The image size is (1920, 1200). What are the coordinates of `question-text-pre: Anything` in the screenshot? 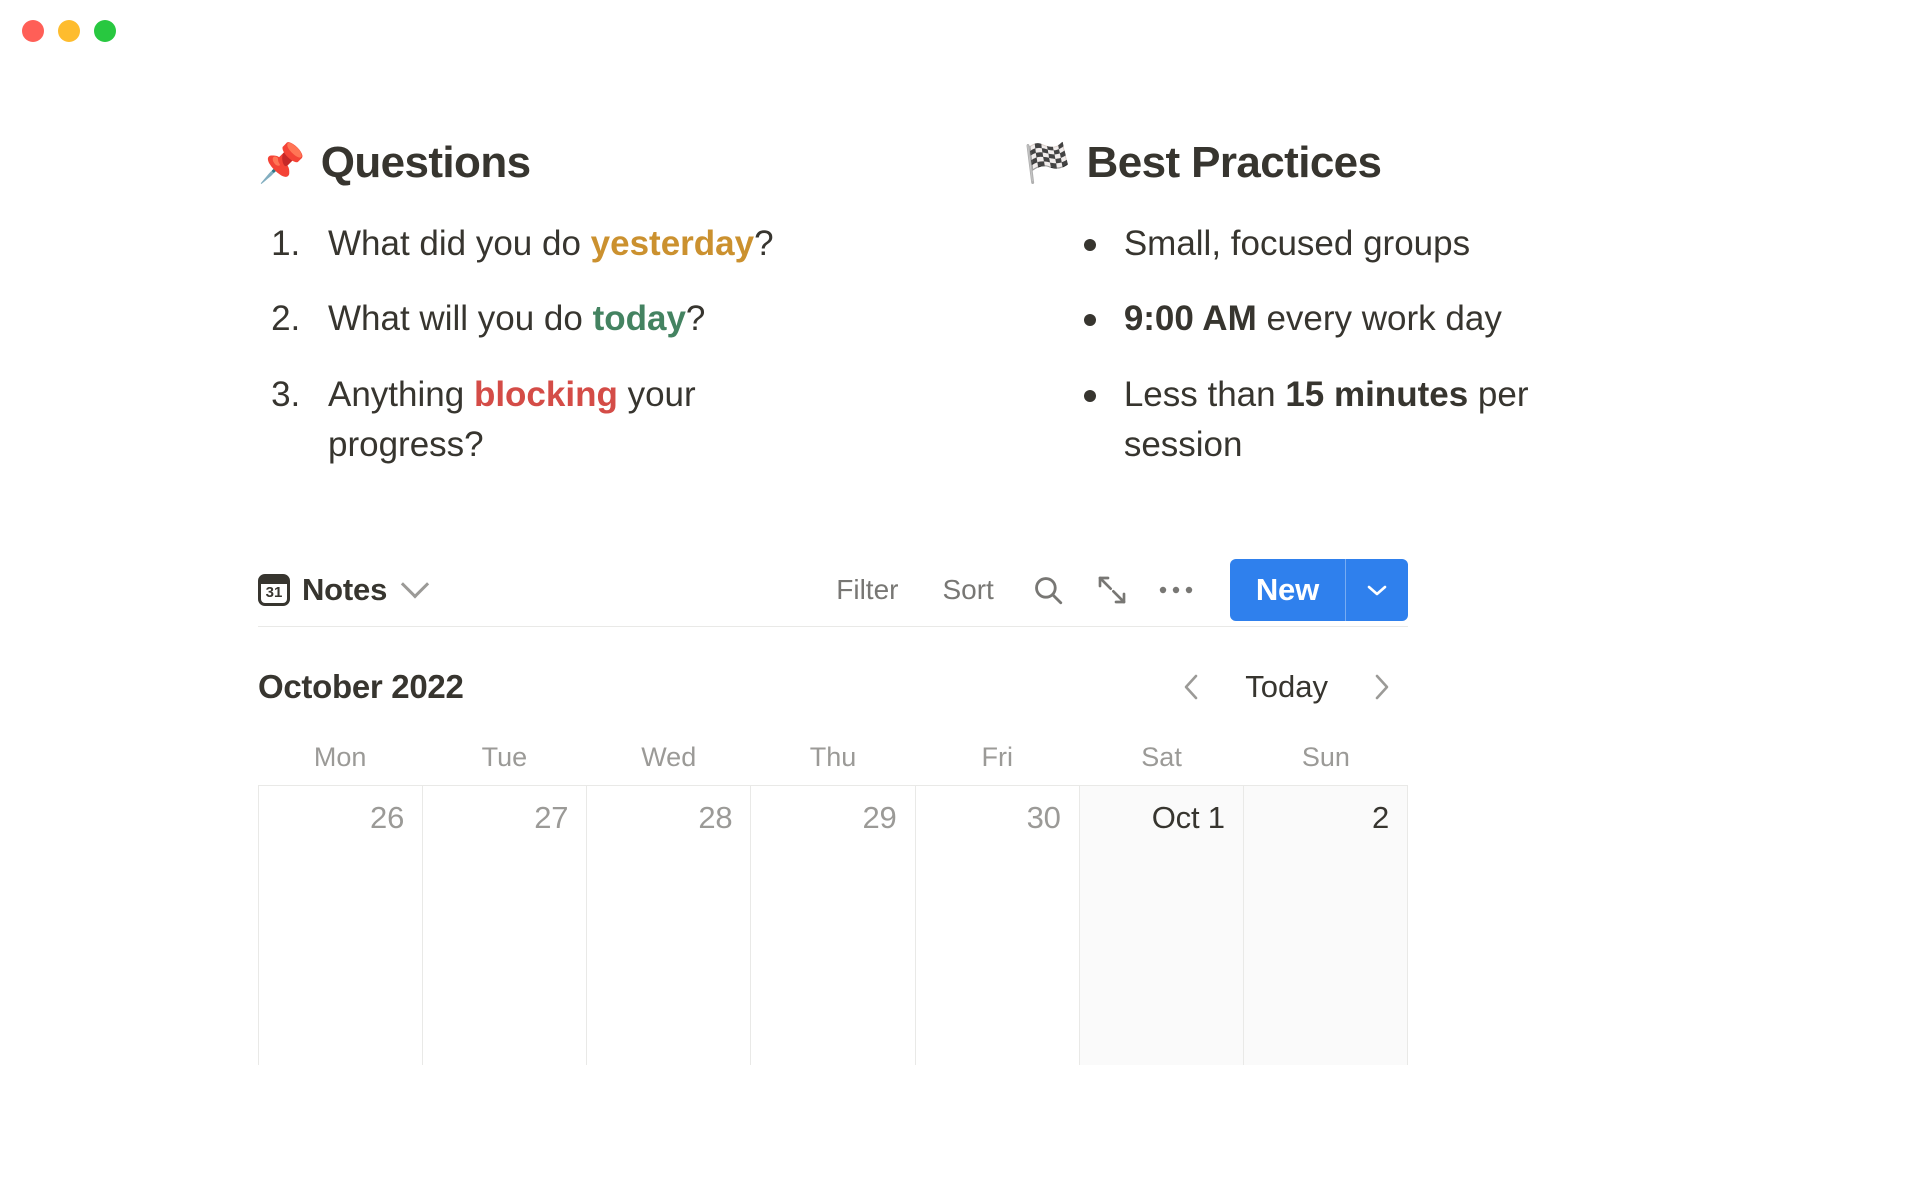 It's located at (401, 394).